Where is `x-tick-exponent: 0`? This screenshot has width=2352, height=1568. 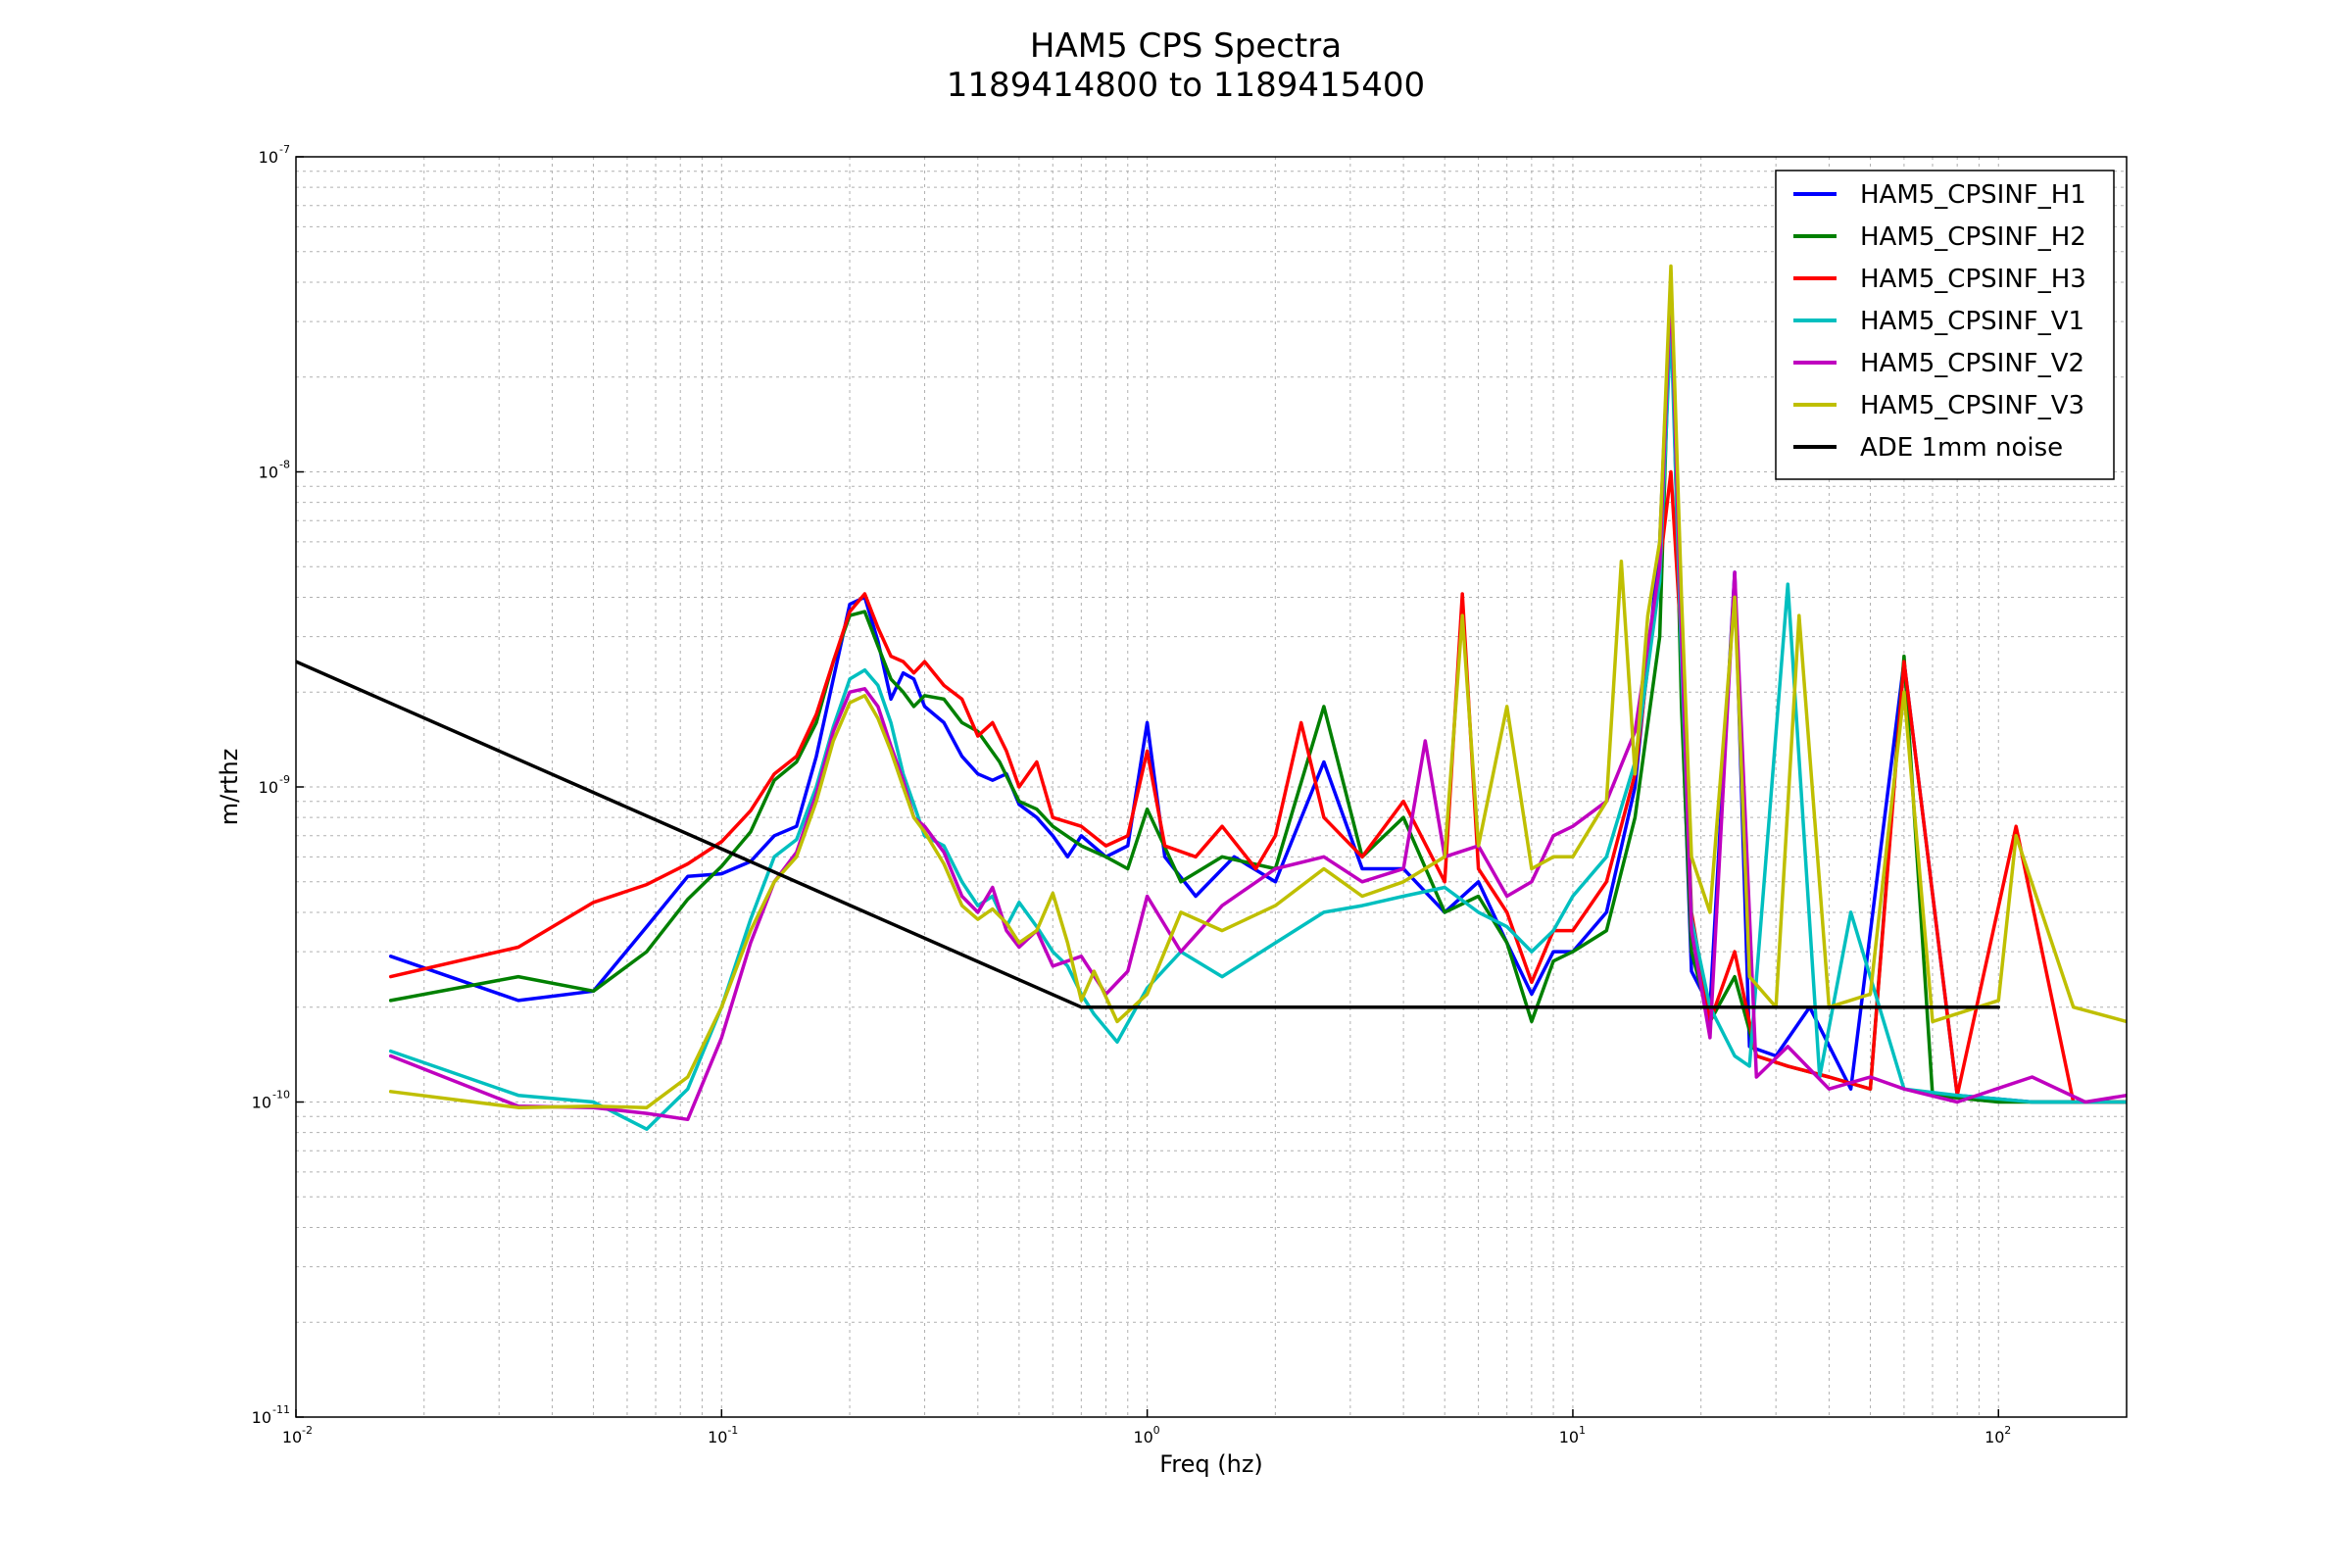
x-tick-exponent: 0 is located at coordinates (1156, 1430).